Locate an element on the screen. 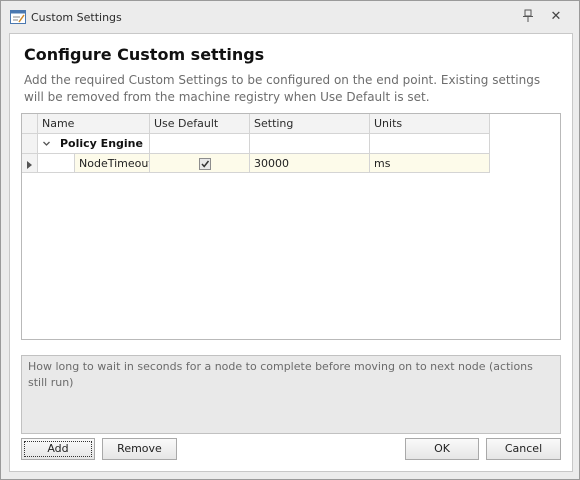 This screenshot has width=580, height=480. row-indicator-header is located at coordinates (30, 124).